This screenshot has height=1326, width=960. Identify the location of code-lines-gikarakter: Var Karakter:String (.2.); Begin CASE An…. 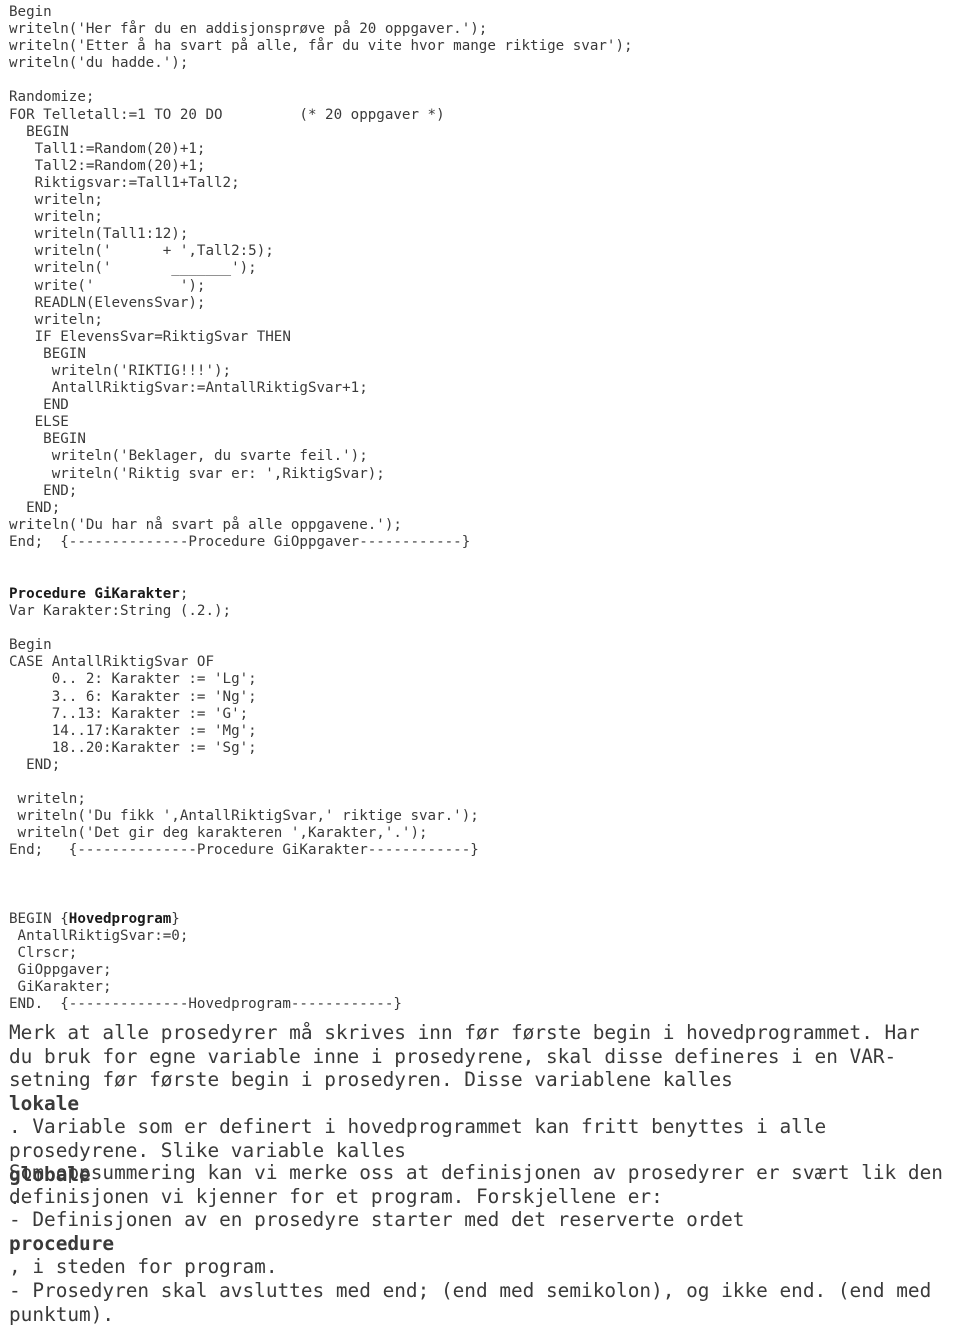
(244, 731).